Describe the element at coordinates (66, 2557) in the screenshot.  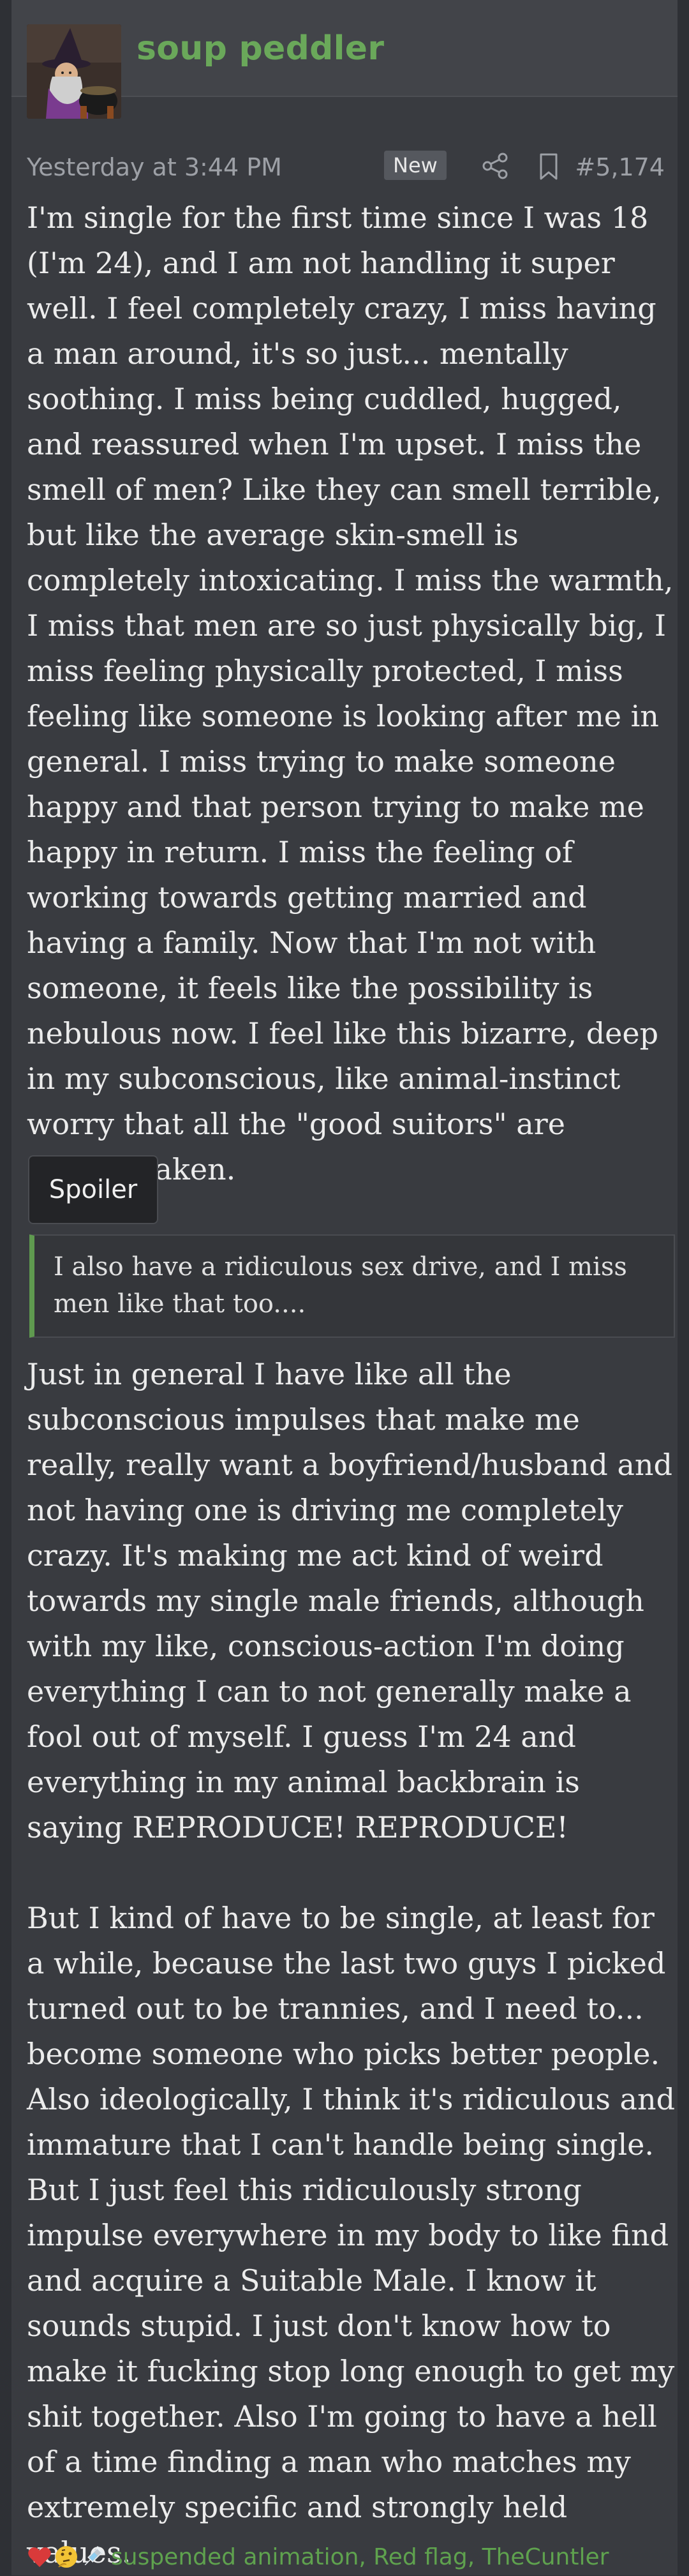
I see `thinking-face-icon` at that location.